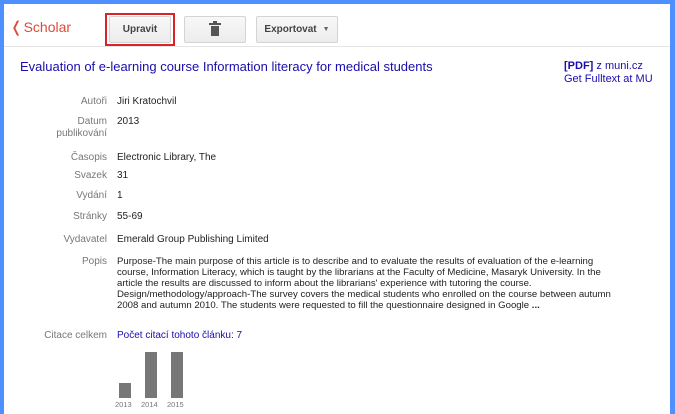 The width and height of the screenshot is (675, 414). Describe the element at coordinates (16, 27) in the screenshot. I see `chevron-left-icon: ❬` at that location.